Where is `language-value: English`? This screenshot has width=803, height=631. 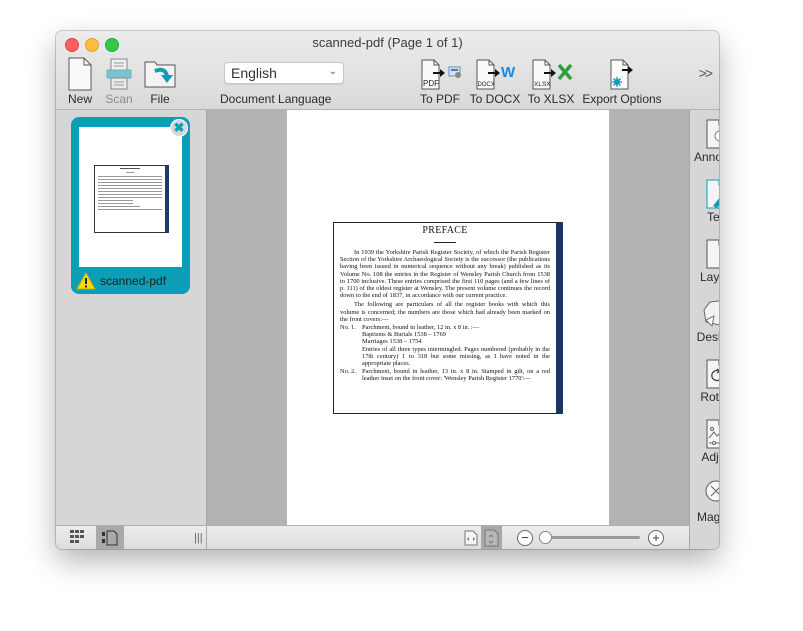 language-value: English is located at coordinates (254, 73).